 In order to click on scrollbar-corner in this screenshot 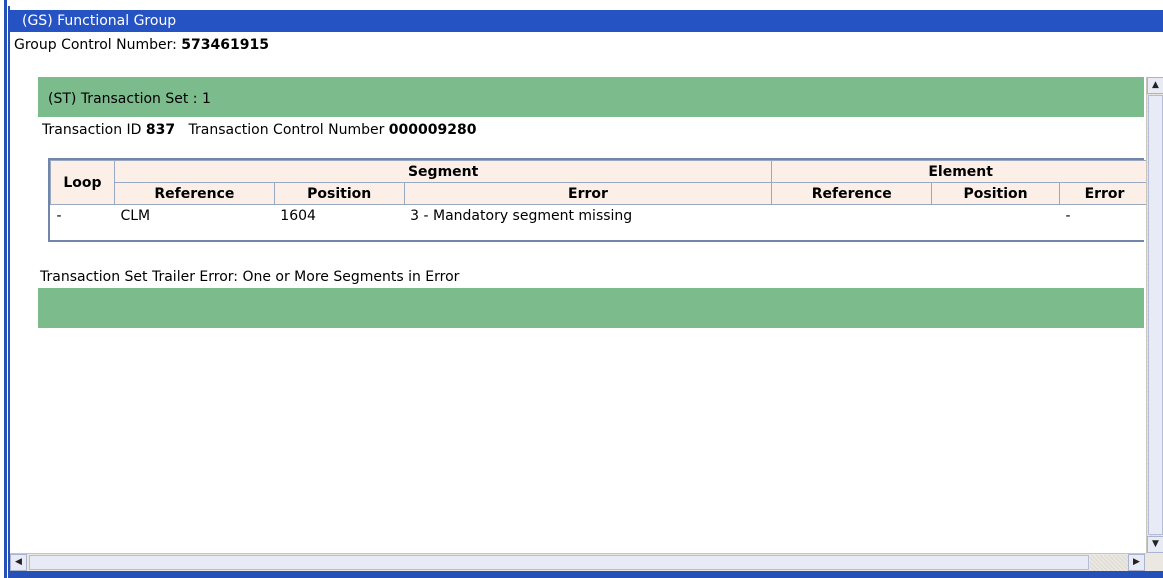, I will do `click(1154, 562)`.